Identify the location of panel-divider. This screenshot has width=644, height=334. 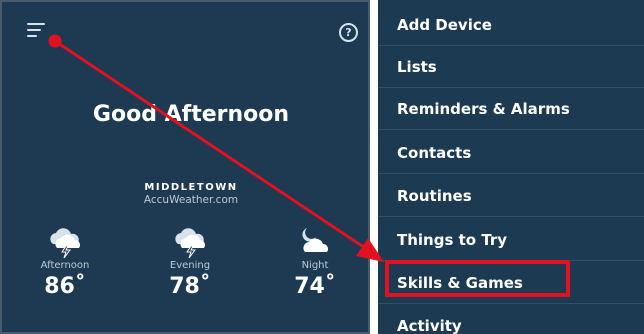
(374, 167).